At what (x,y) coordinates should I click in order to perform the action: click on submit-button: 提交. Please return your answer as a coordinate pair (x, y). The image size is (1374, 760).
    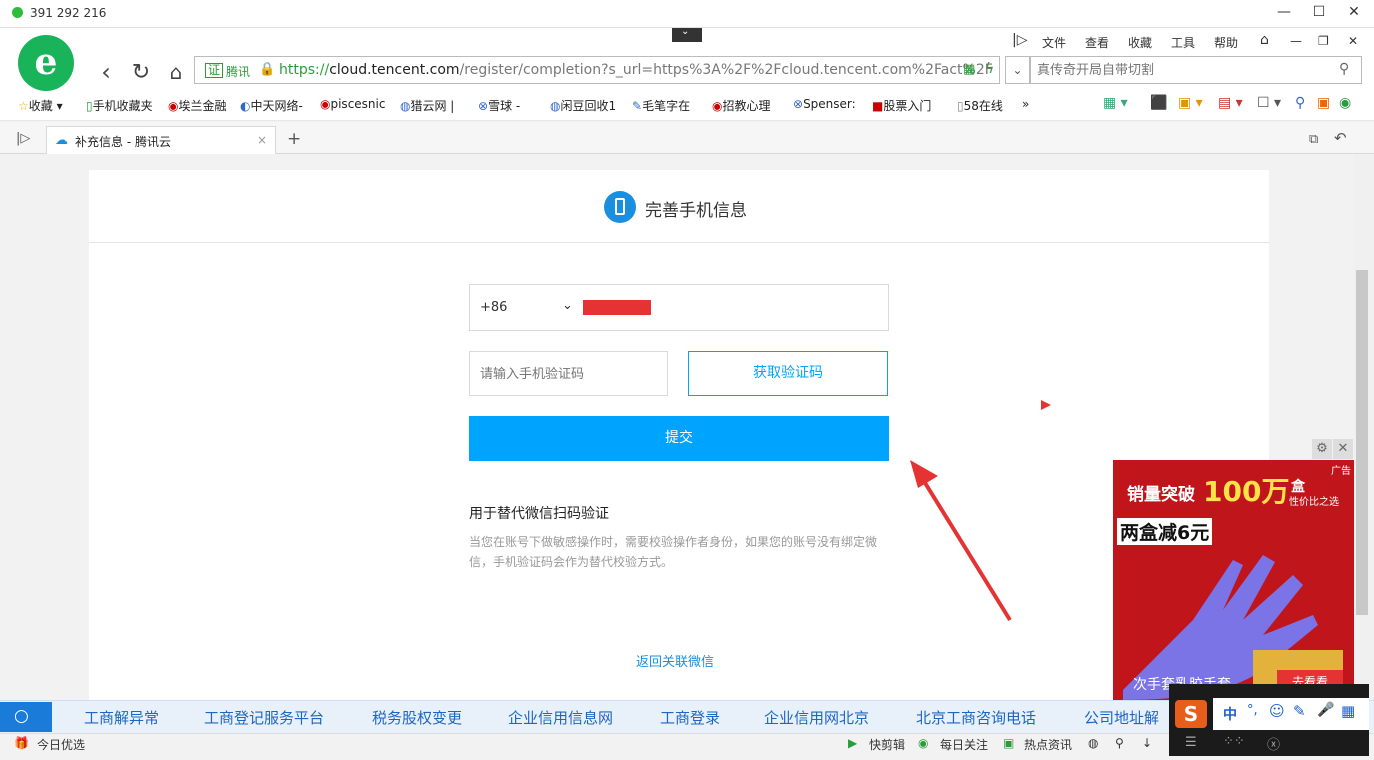
    Looking at the image, I should click on (679, 438).